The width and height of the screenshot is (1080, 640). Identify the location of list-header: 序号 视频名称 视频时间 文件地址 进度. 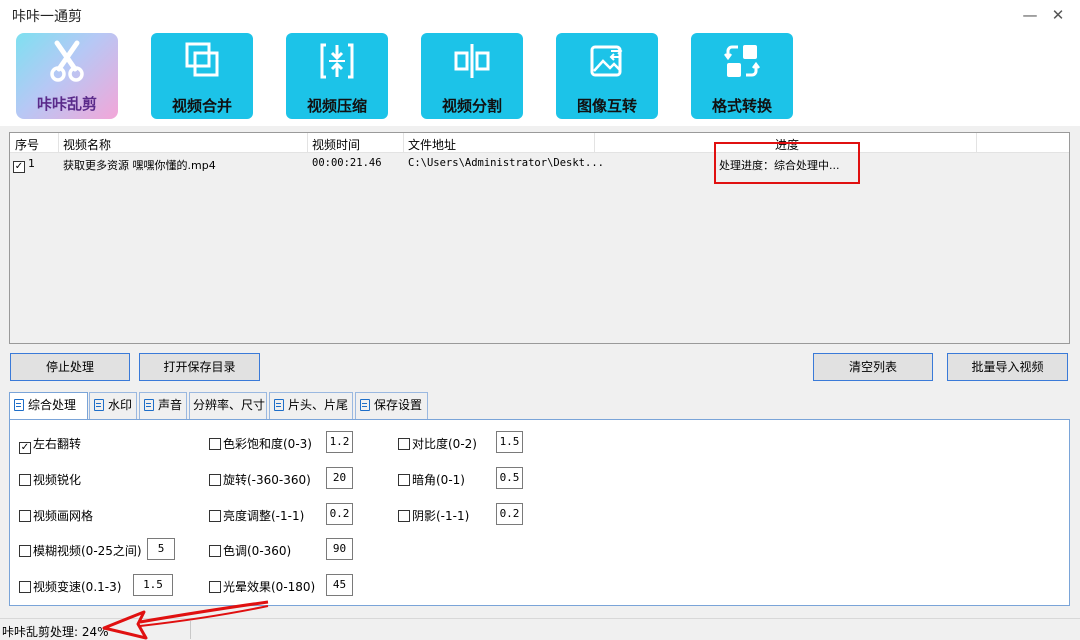
(539, 143).